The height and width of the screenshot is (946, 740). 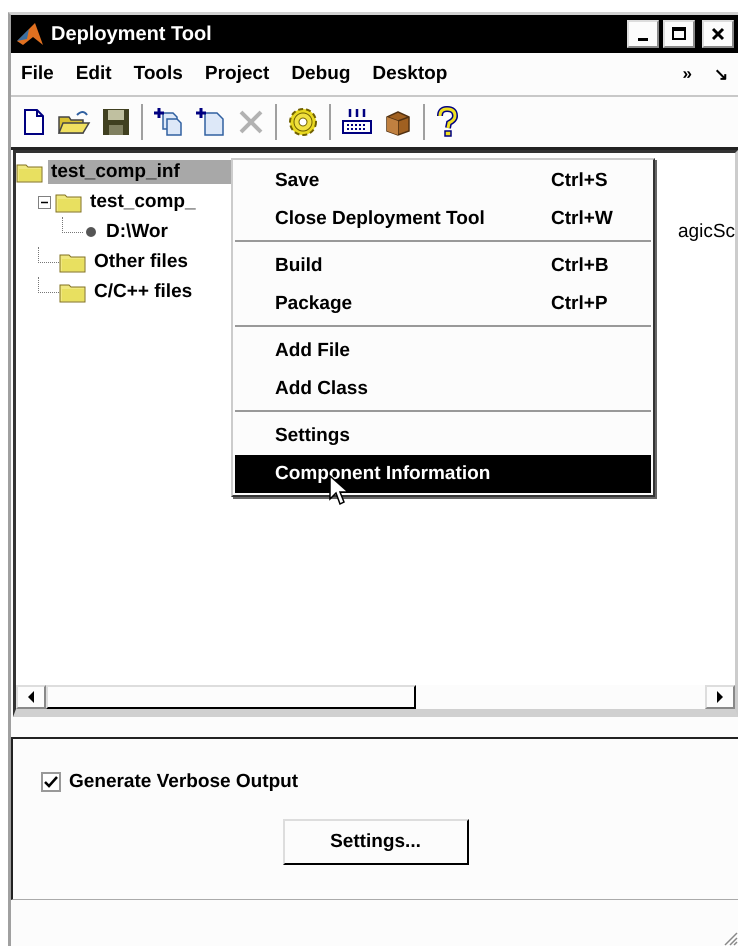 What do you see at coordinates (94, 74) in the screenshot?
I see `menu-item: Edit` at bounding box center [94, 74].